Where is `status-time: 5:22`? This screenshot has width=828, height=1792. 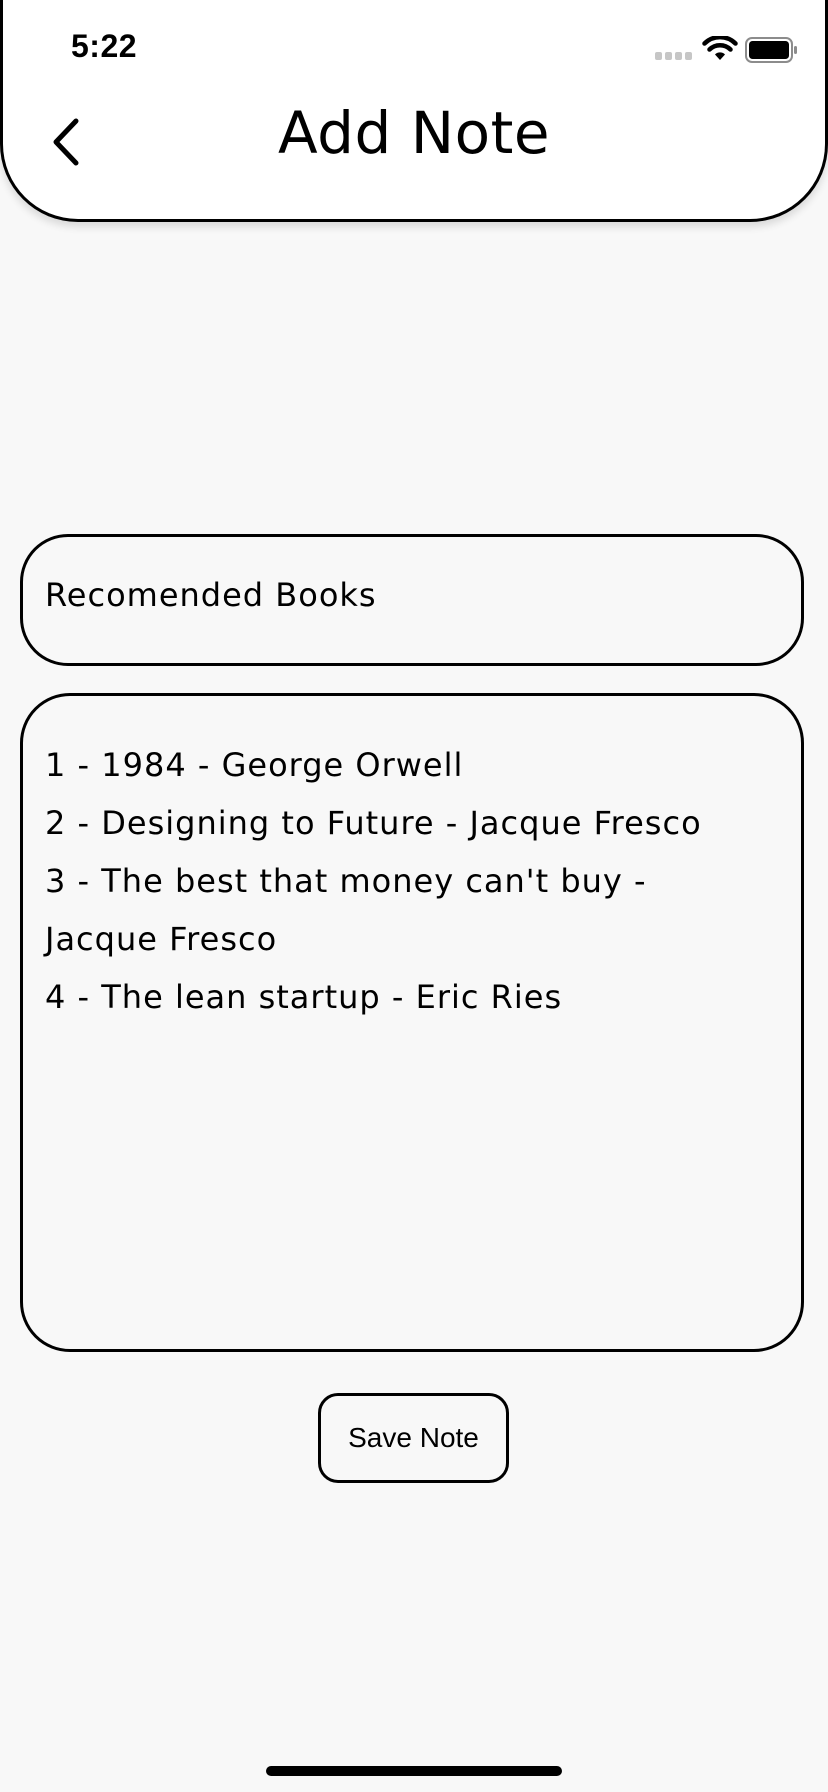
status-time: 5:22 is located at coordinates (104, 46).